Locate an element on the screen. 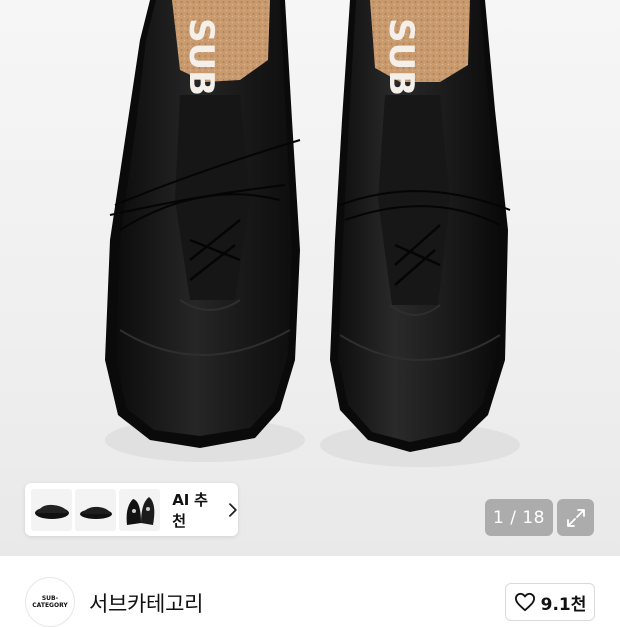 Image resolution: width=620 pixels, height=627 pixels. ai-recommend-label: AI 추천 is located at coordinates (190, 510).